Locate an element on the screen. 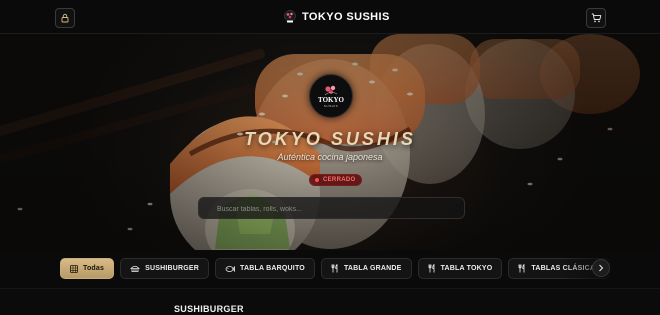 This screenshot has height=315, width=660. restaurant-logo: TOKYO SUSHIS is located at coordinates (331, 96).